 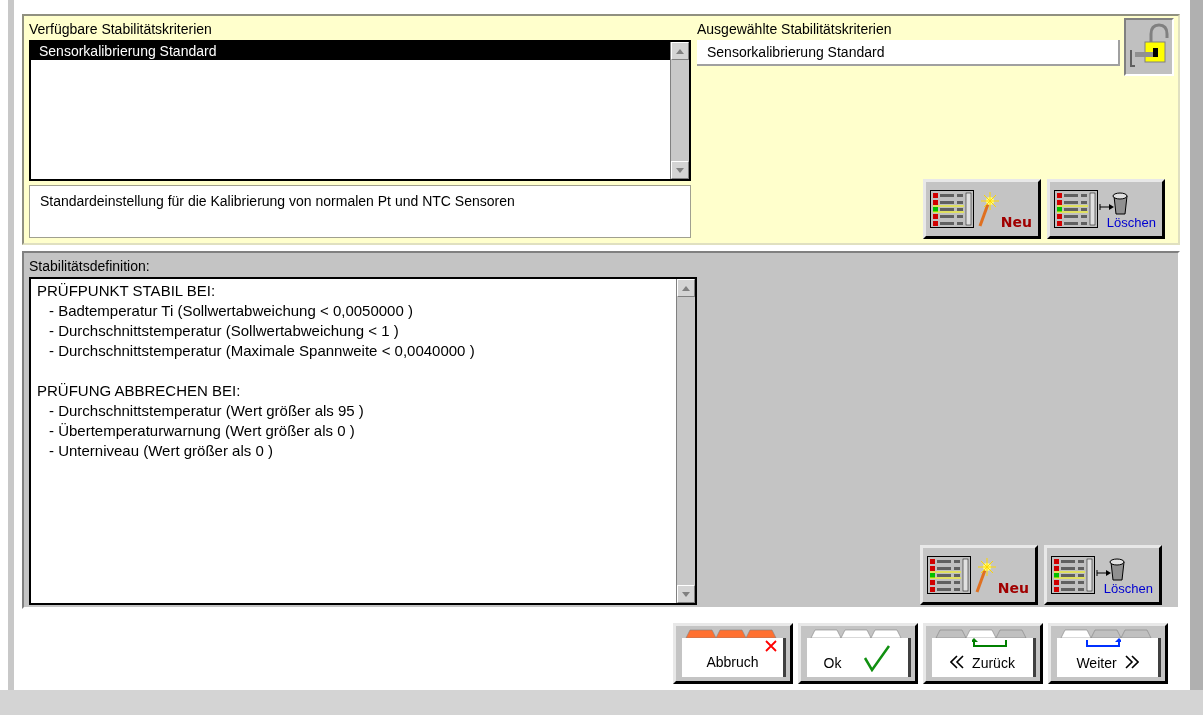 What do you see at coordinates (121, 29) in the screenshot?
I see `section-label: Verfügbare Stabilitätskriterien` at bounding box center [121, 29].